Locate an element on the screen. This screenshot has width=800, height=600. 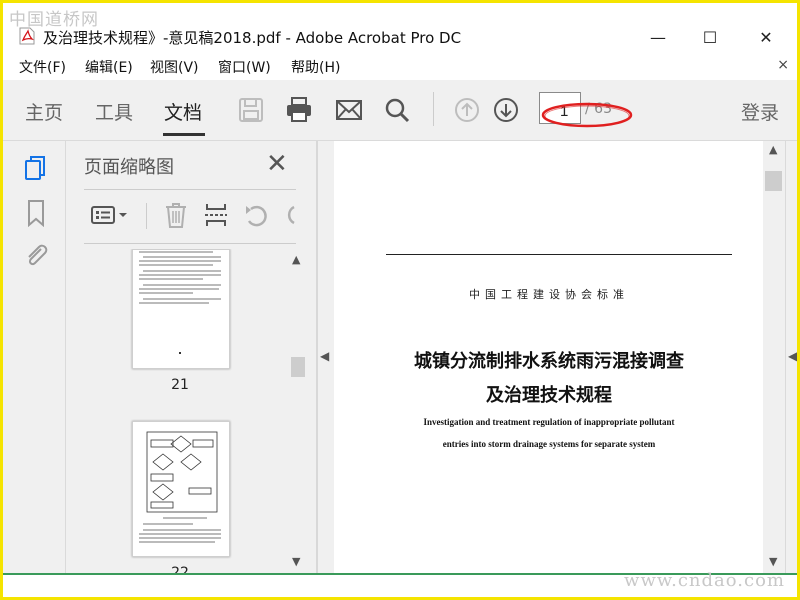
thumbnail-list: 21 22 is located at coordinates (186, 411).